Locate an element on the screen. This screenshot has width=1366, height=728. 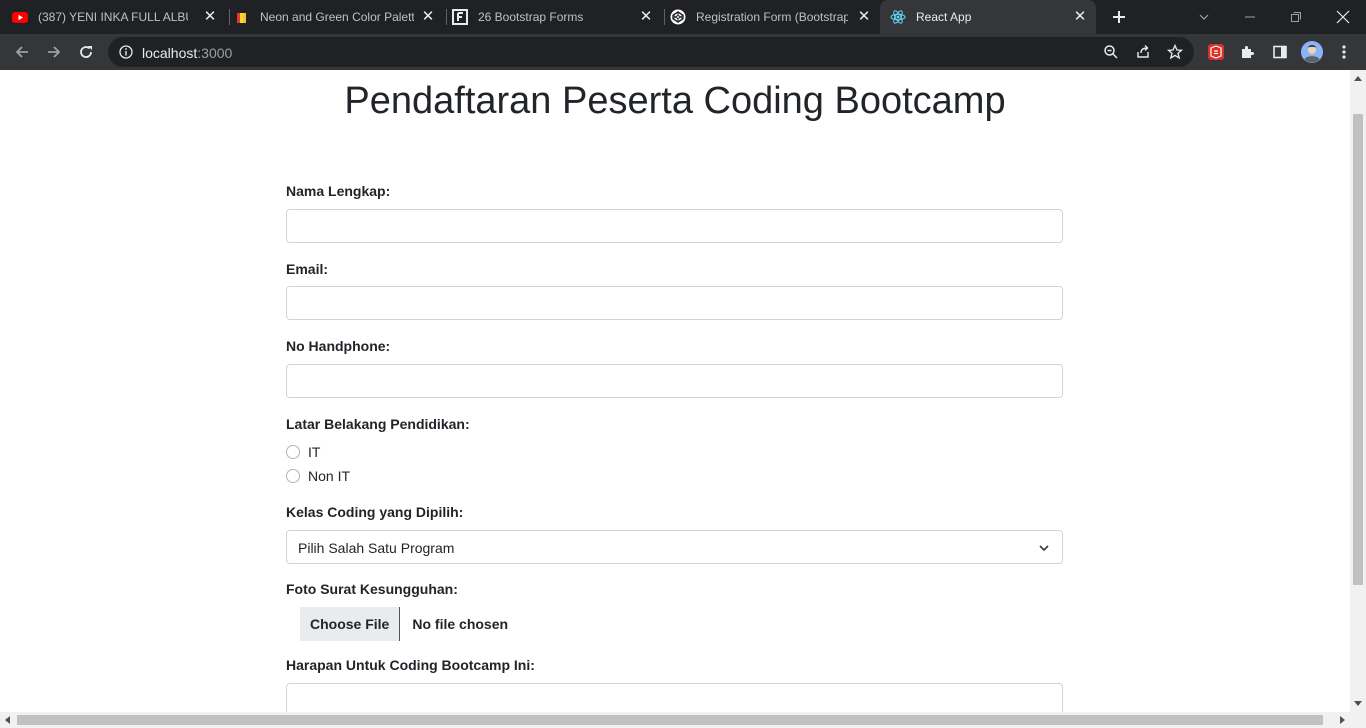
tab-bootstrap-forms: 26 Bootstrap Forms ✕ is located at coordinates (557, 17).